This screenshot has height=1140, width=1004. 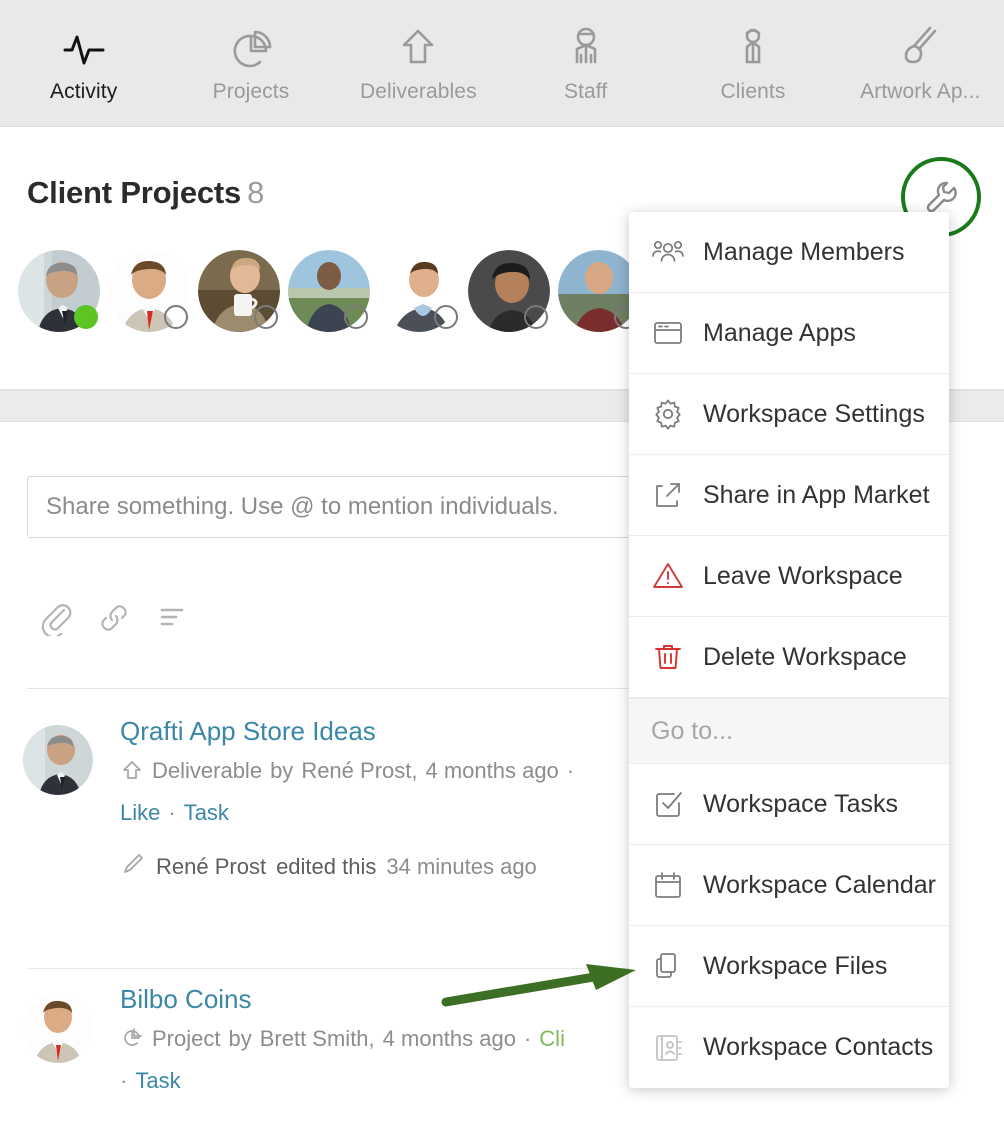 What do you see at coordinates (779, 332) in the screenshot?
I see `menu-item-label: Manage Apps` at bounding box center [779, 332].